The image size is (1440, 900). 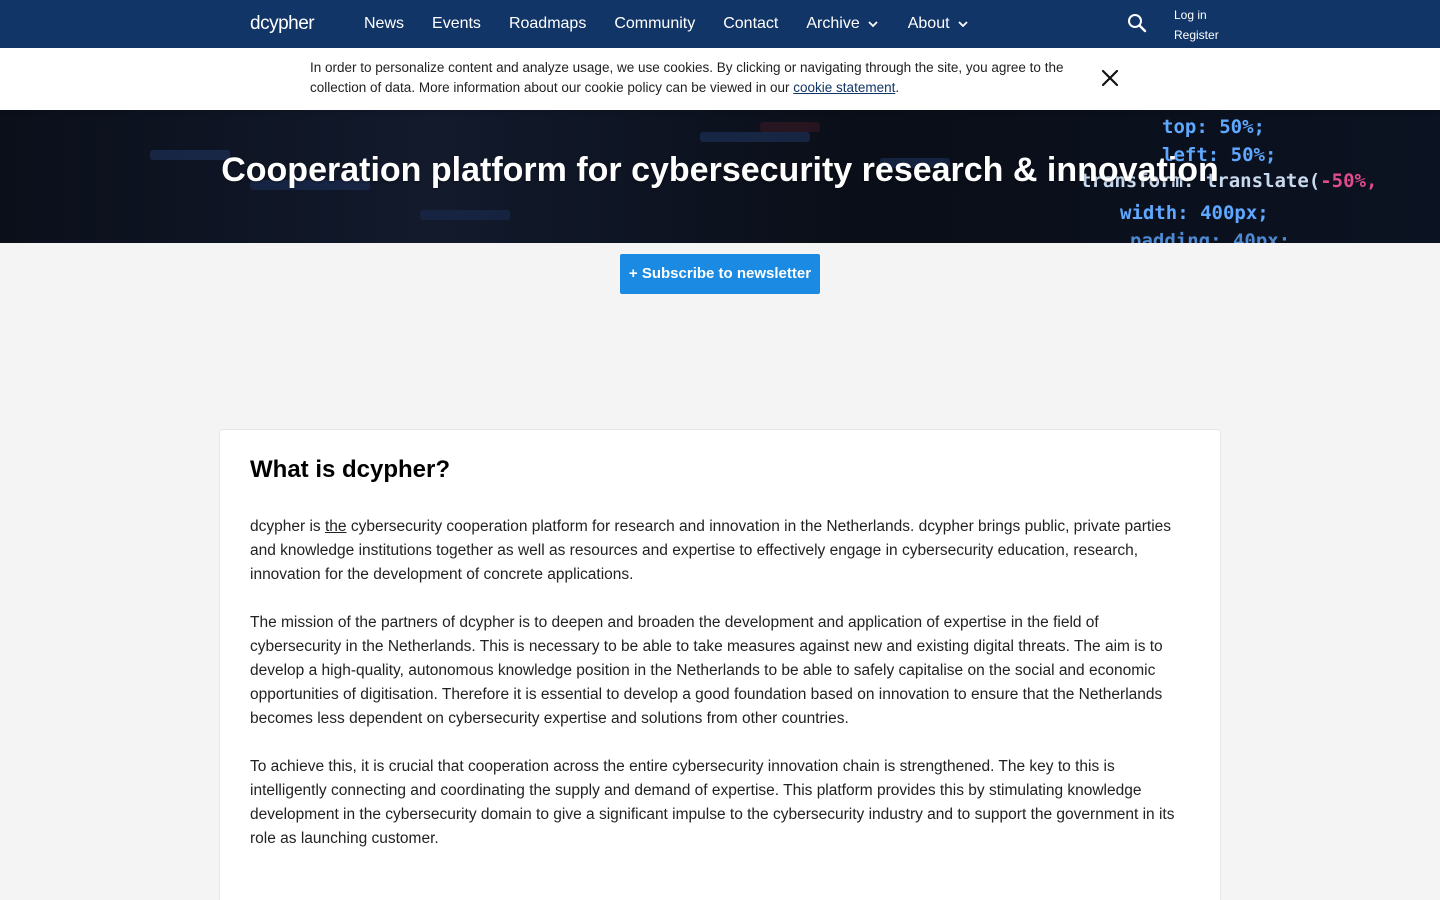 I want to click on nav-roadmaps-label: Roadmaps, so click(x=547, y=23).